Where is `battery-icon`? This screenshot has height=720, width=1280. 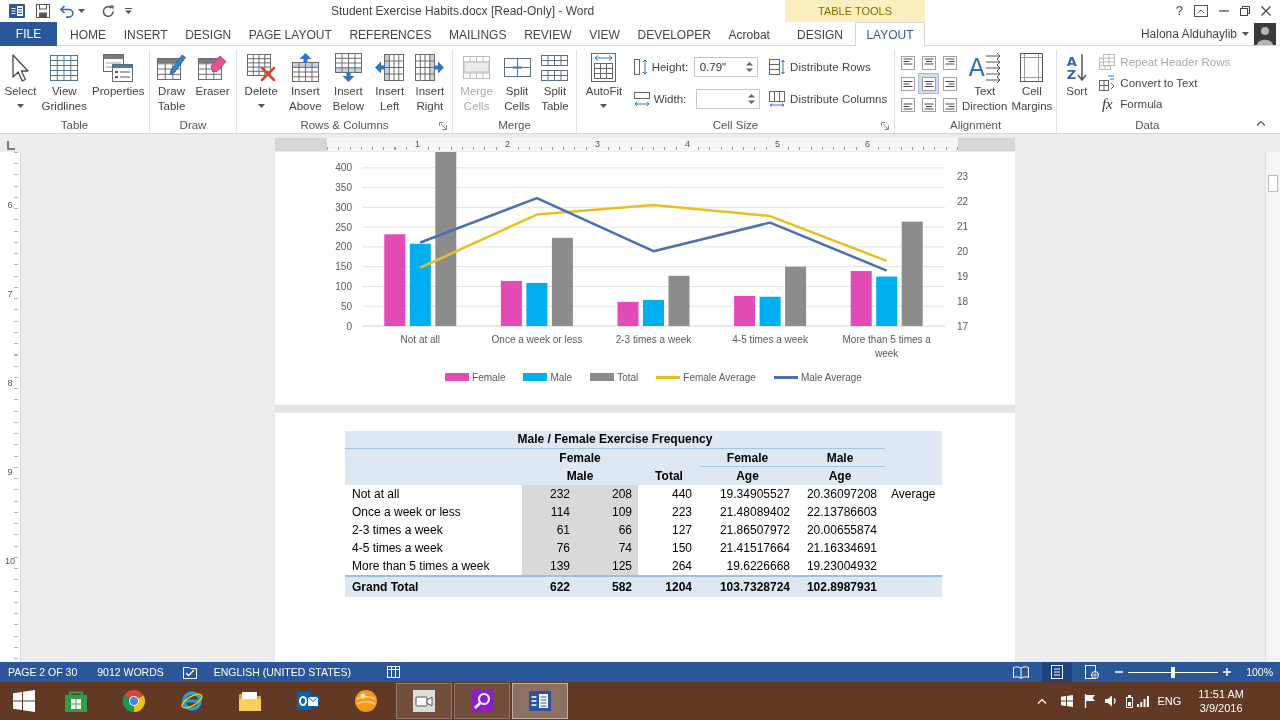
battery-icon is located at coordinates (1130, 701).